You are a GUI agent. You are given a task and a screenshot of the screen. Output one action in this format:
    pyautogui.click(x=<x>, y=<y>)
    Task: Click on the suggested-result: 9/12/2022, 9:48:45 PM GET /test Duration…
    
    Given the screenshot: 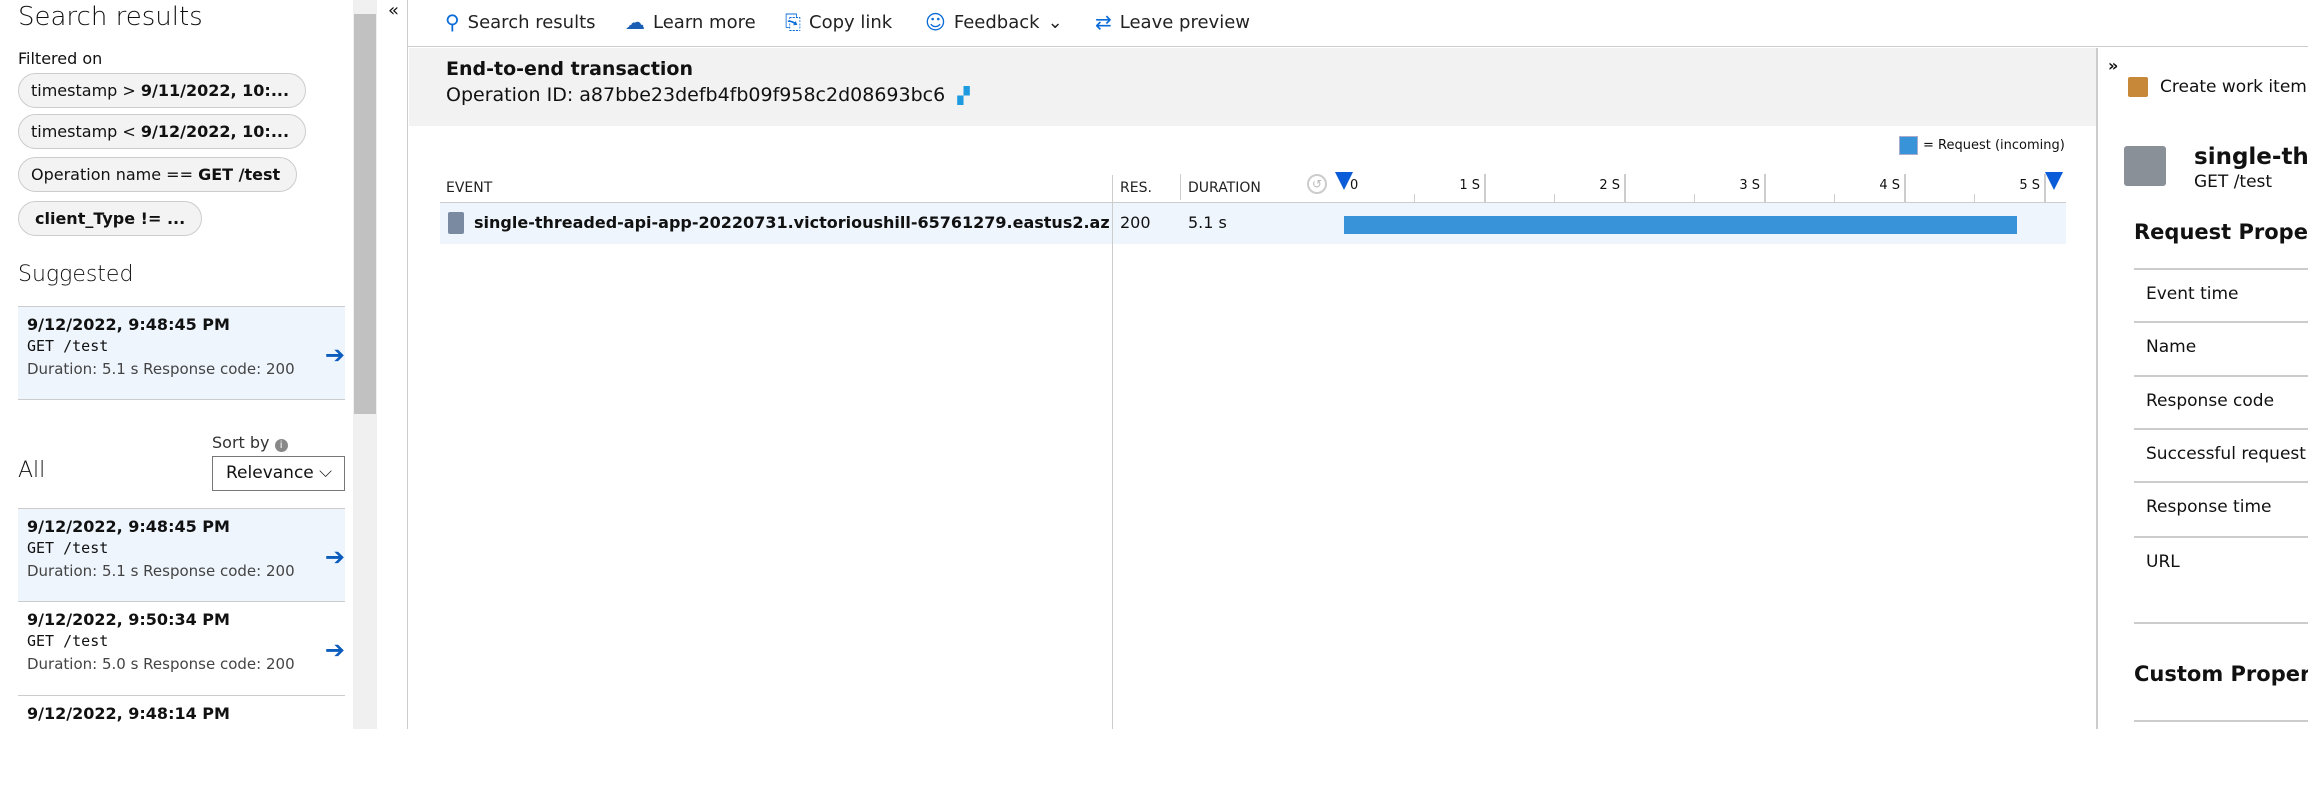 What is the action you would take?
    pyautogui.click(x=181, y=353)
    